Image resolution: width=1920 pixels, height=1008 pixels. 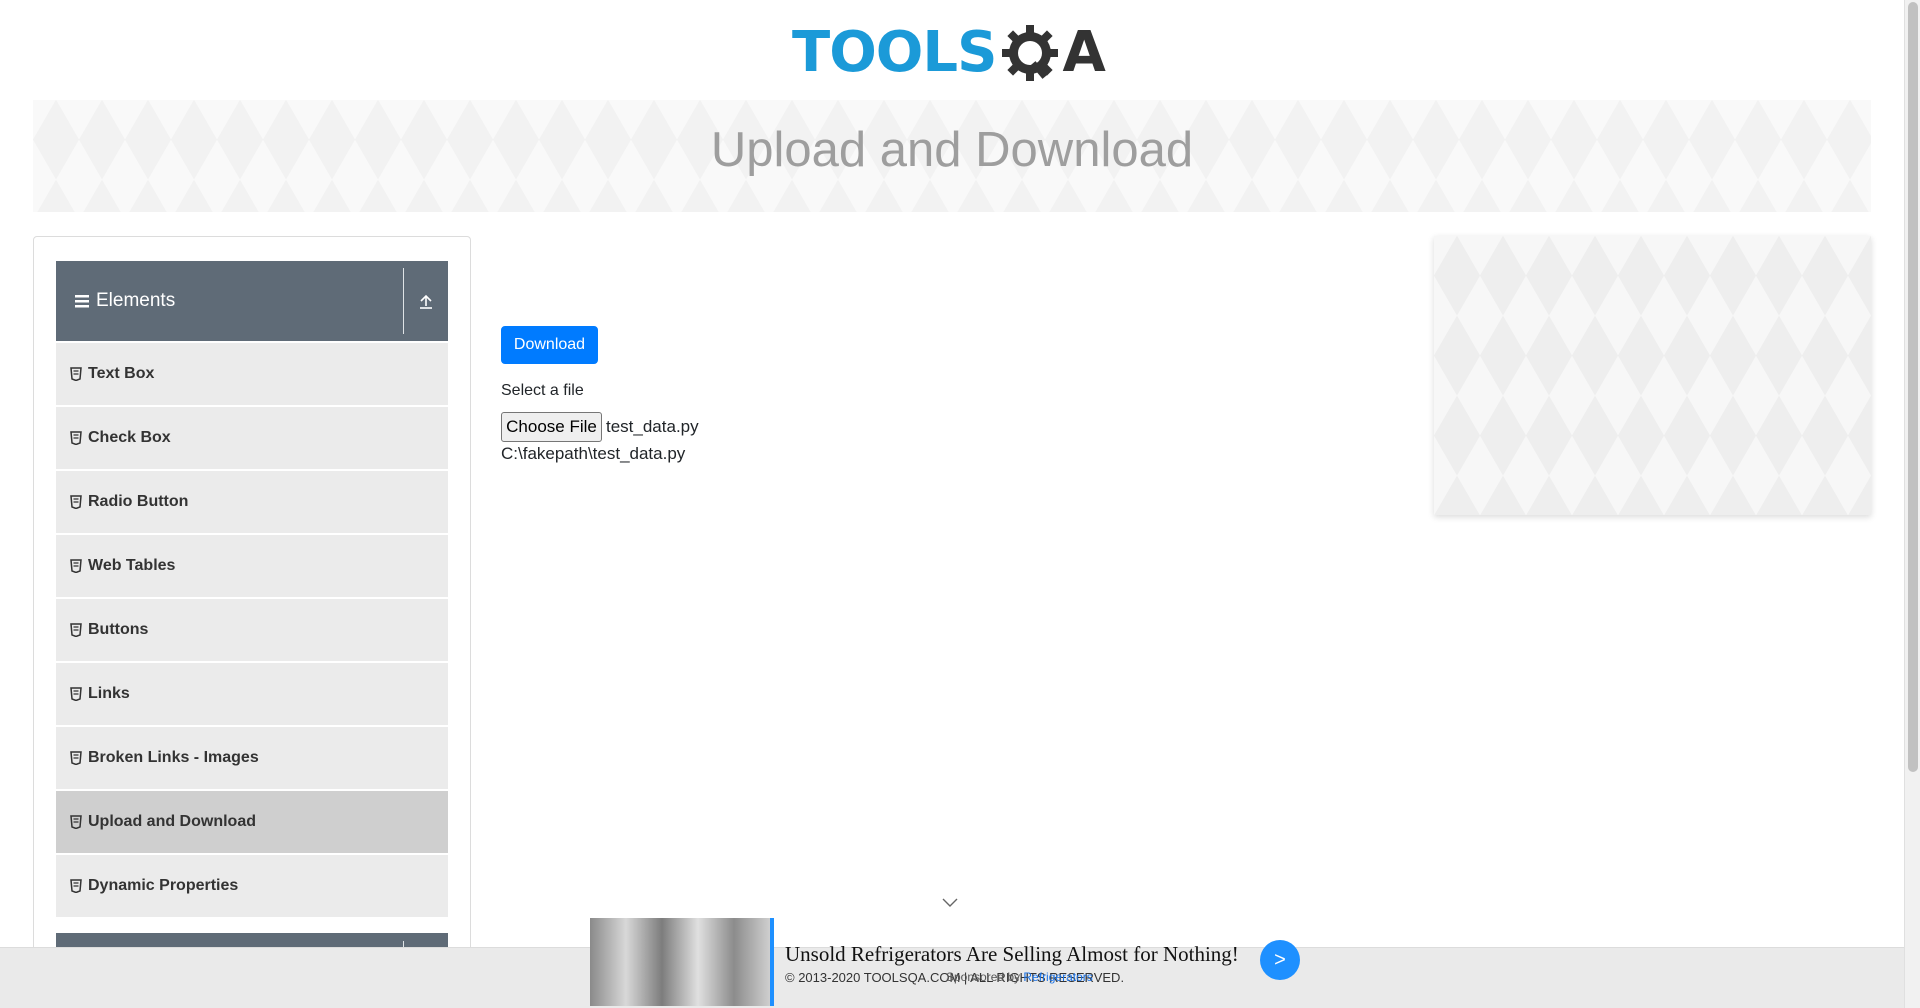 I want to click on page-scrollbar, so click(x=1912, y=504).